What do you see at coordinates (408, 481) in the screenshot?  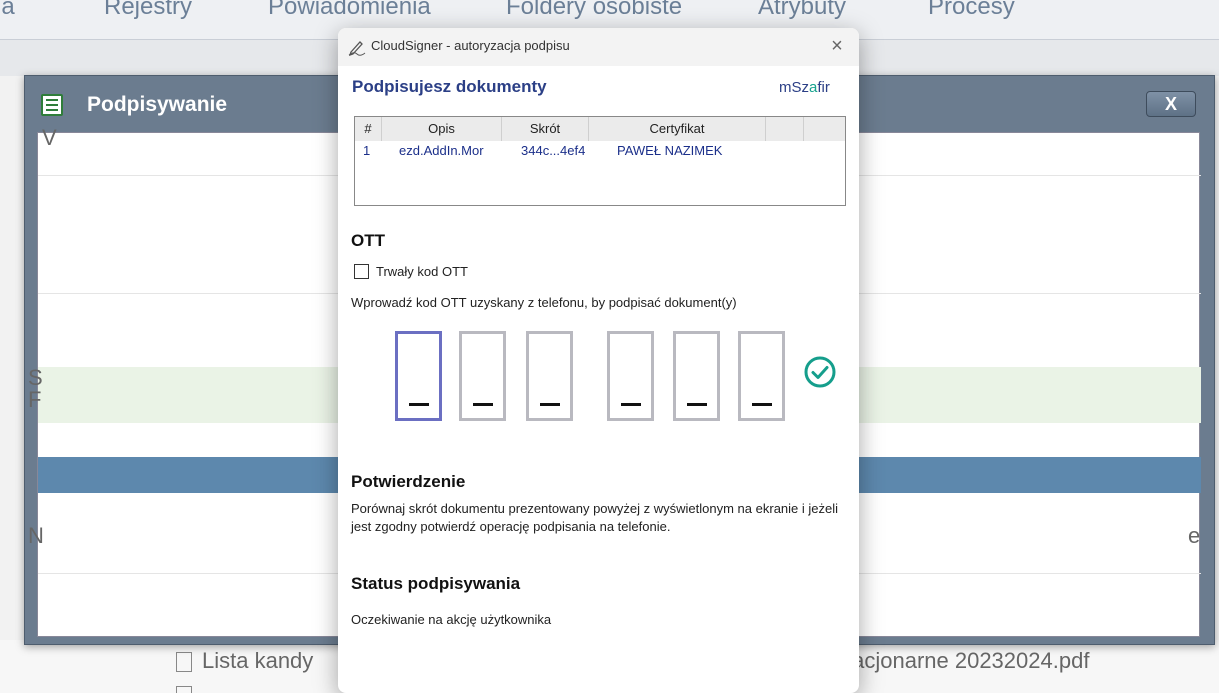 I see `confirmation-section-title: Potwierdzenie` at bounding box center [408, 481].